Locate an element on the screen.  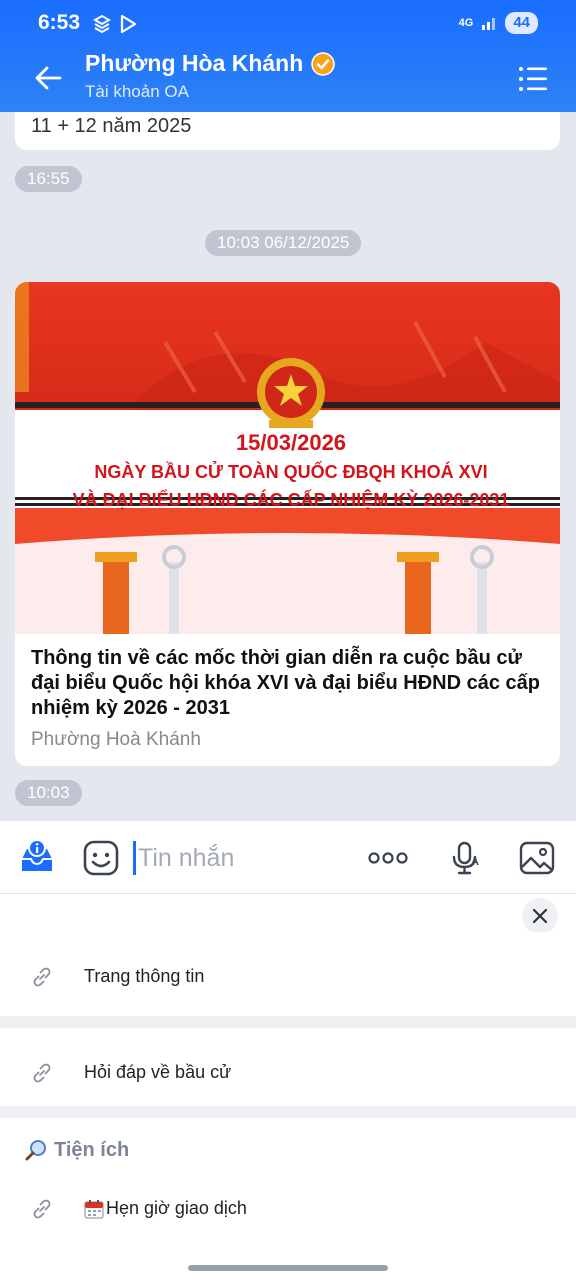
svg-text: A is located at coordinates (475, 862).